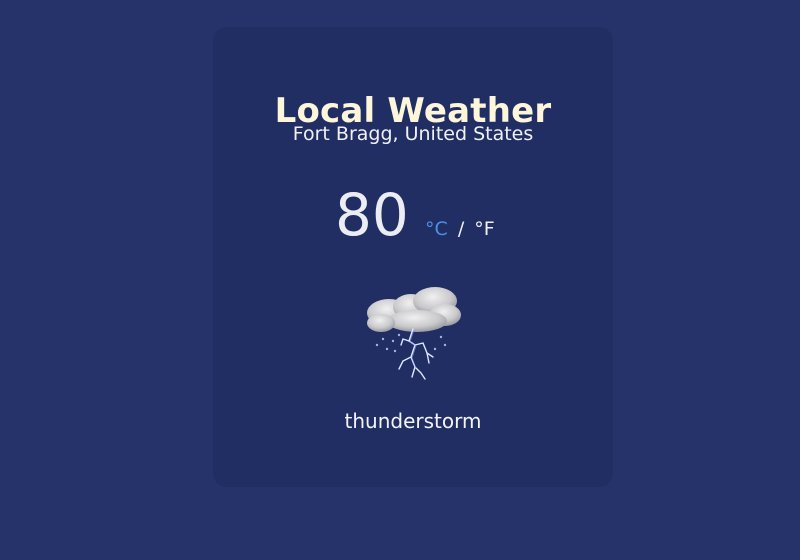 The image size is (800, 560). What do you see at coordinates (413, 421) in the screenshot?
I see `weather-condition: thunderstorm` at bounding box center [413, 421].